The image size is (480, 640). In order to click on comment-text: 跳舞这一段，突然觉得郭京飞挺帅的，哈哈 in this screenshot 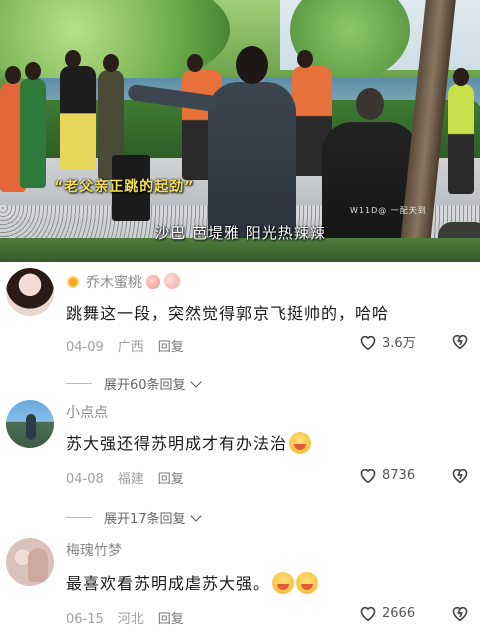, I will do `click(228, 313)`.